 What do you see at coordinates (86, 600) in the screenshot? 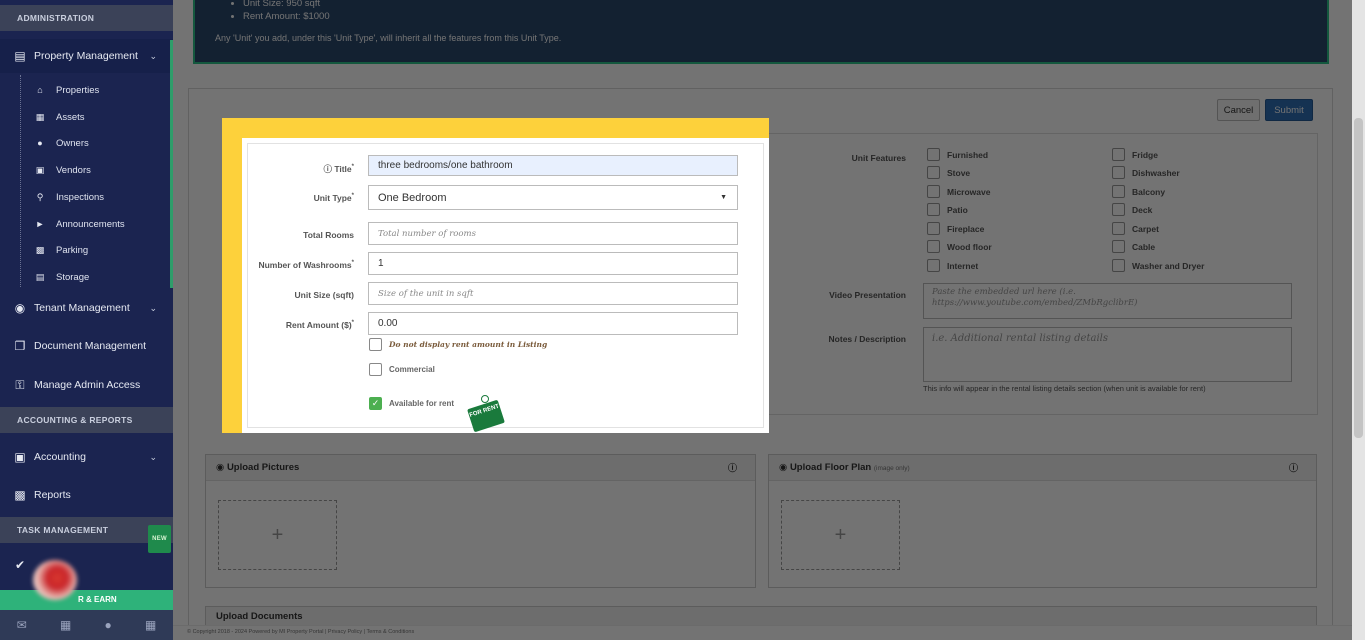
I see `refer-earn-banner: R & EARN` at bounding box center [86, 600].